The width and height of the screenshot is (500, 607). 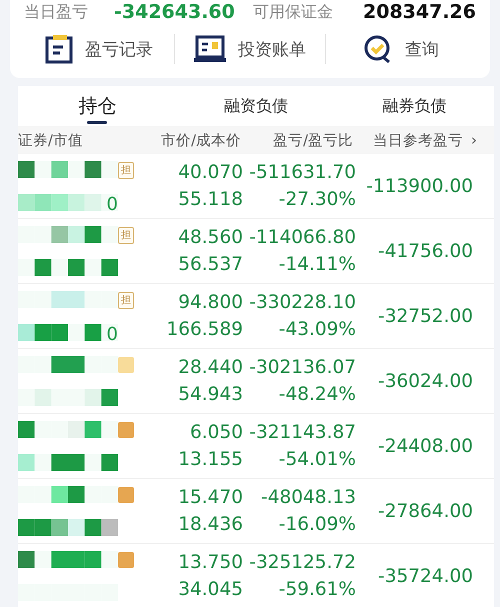 What do you see at coordinates (419, 186) in the screenshot?
I see `daily-reference-pl: -113900.00` at bounding box center [419, 186].